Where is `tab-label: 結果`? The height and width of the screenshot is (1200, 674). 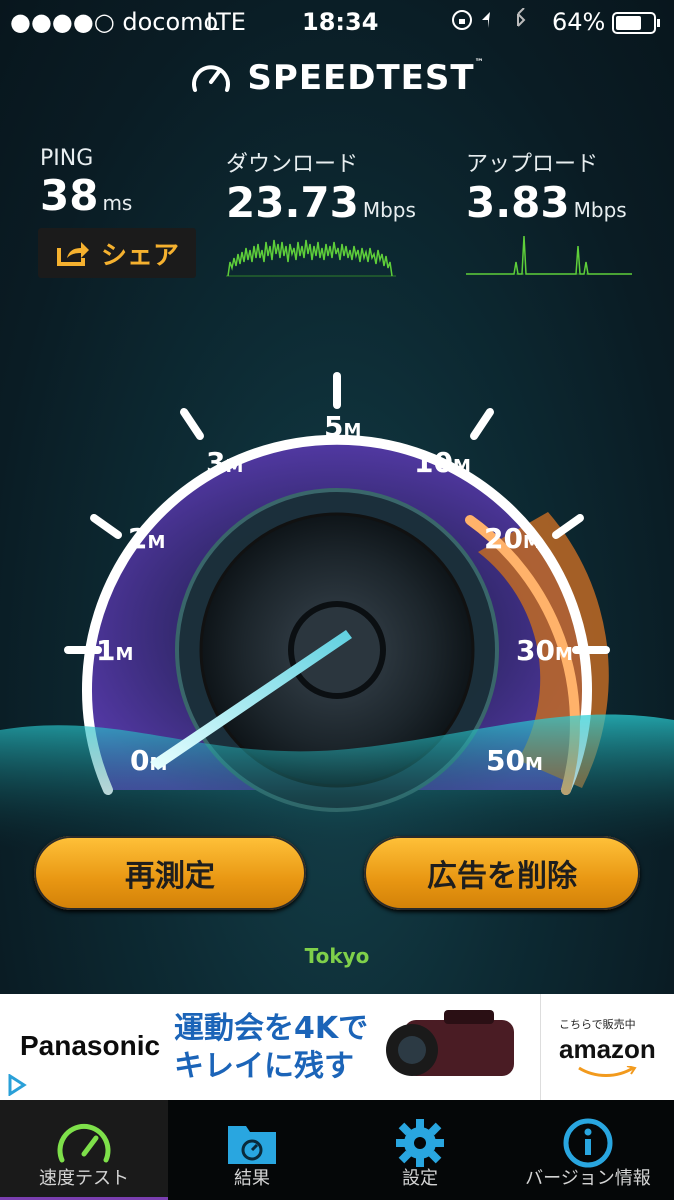
tab-label: 結果 is located at coordinates (252, 1178).